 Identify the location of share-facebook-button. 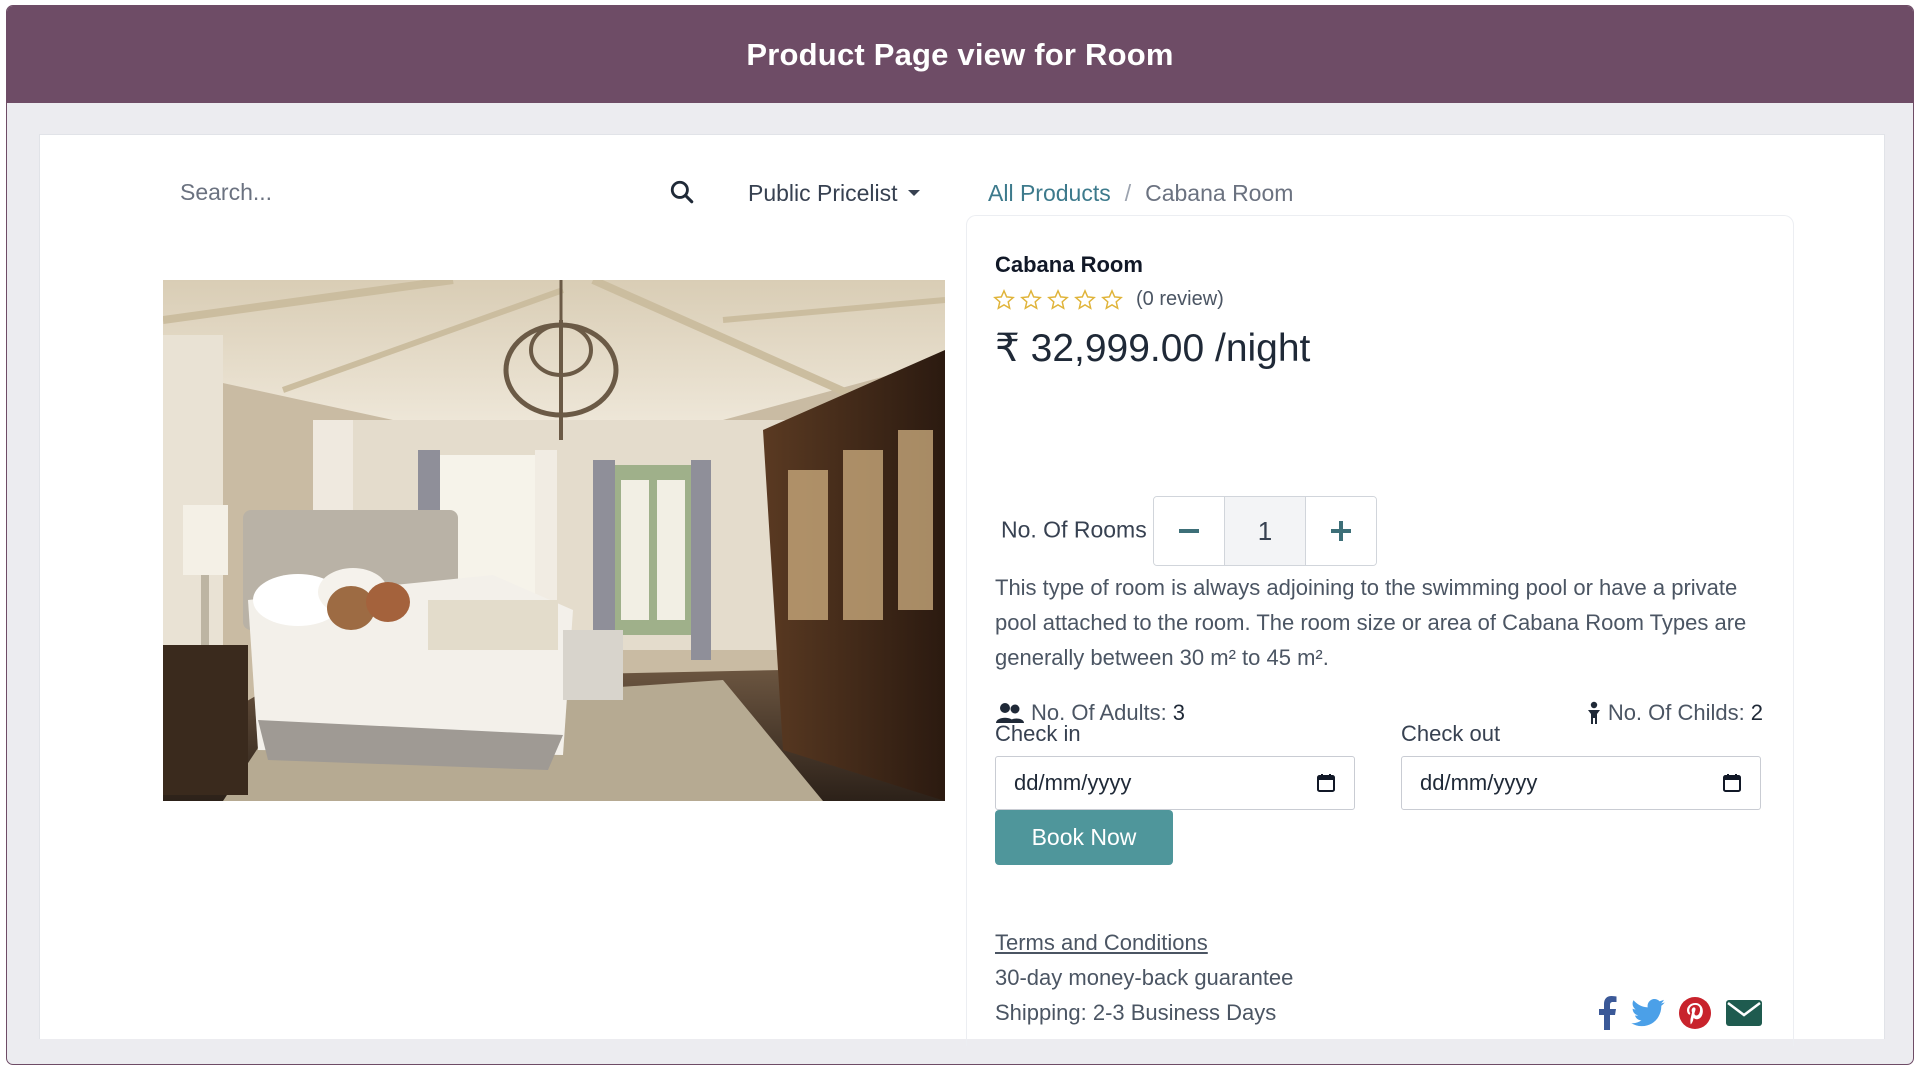
(1607, 1013).